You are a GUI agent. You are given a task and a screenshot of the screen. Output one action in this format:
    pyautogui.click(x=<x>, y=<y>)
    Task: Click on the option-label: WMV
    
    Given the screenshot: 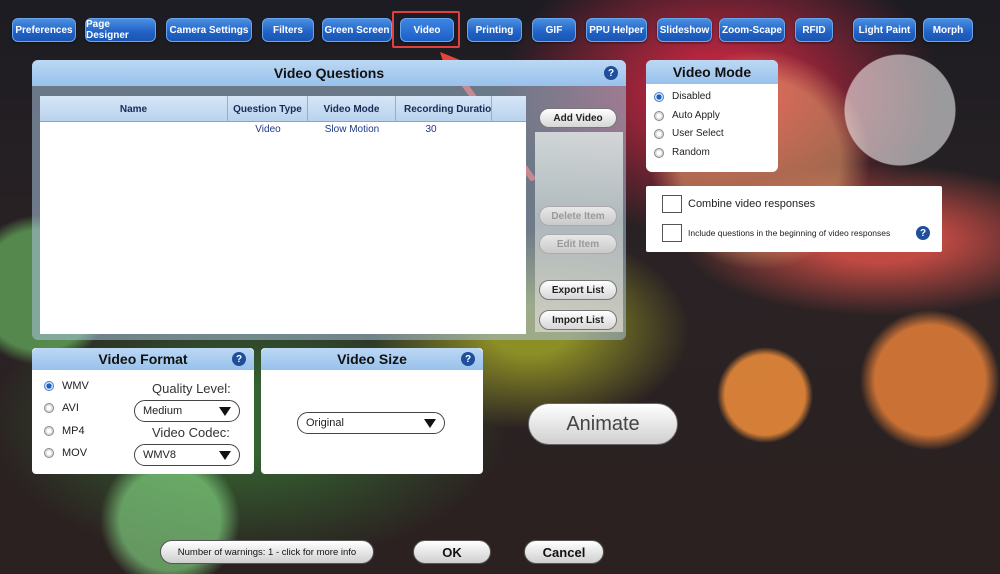 What is the action you would take?
    pyautogui.click(x=75, y=386)
    